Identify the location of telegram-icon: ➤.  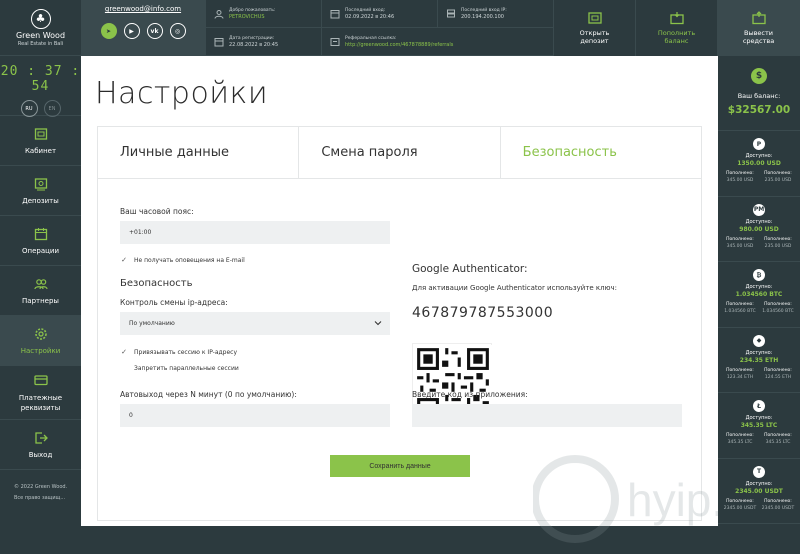
(108, 31).